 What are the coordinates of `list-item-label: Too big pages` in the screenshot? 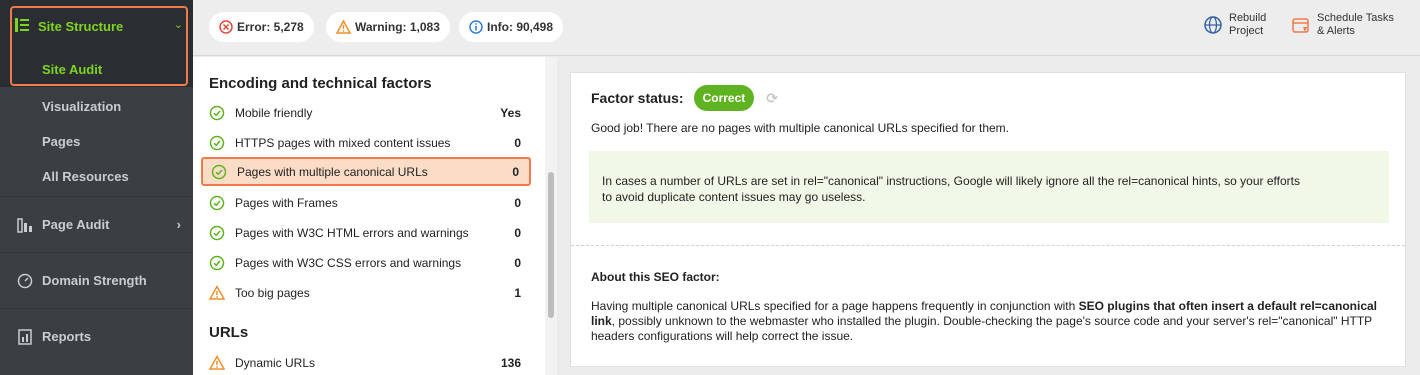 It's located at (272, 293).